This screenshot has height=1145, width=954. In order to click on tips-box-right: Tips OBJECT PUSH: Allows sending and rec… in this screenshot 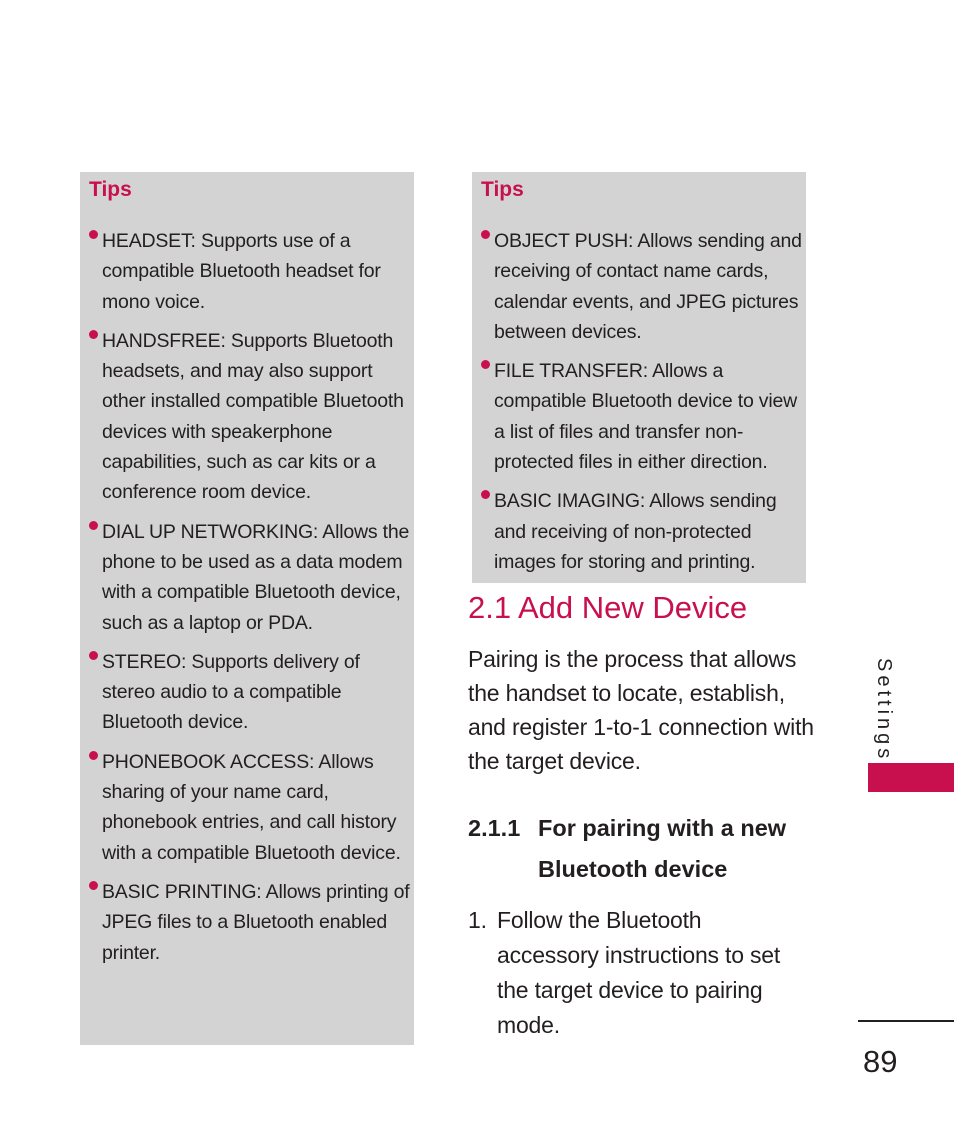, I will do `click(639, 377)`.